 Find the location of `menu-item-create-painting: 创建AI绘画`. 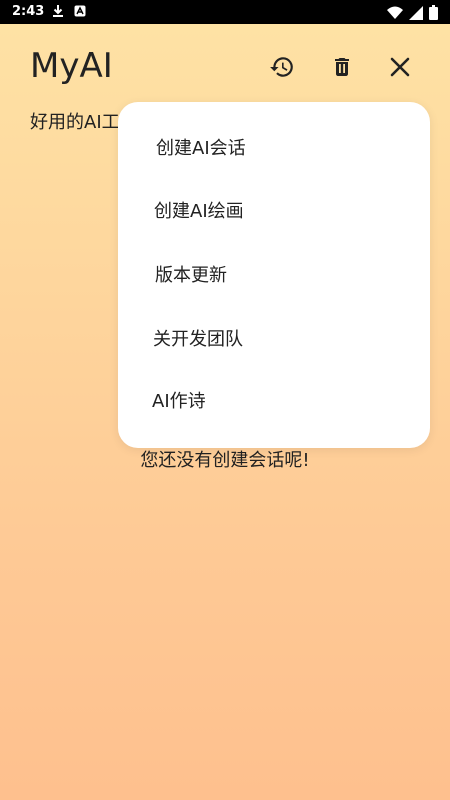

menu-item-create-painting: 创建AI绘画 is located at coordinates (199, 210).